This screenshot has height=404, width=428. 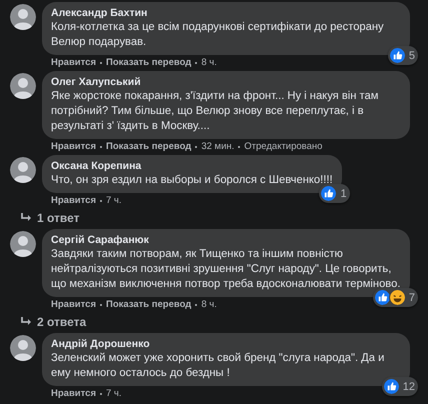 What do you see at coordinates (400, 386) in the screenshot?
I see `reaction-badge: 12` at bounding box center [400, 386].